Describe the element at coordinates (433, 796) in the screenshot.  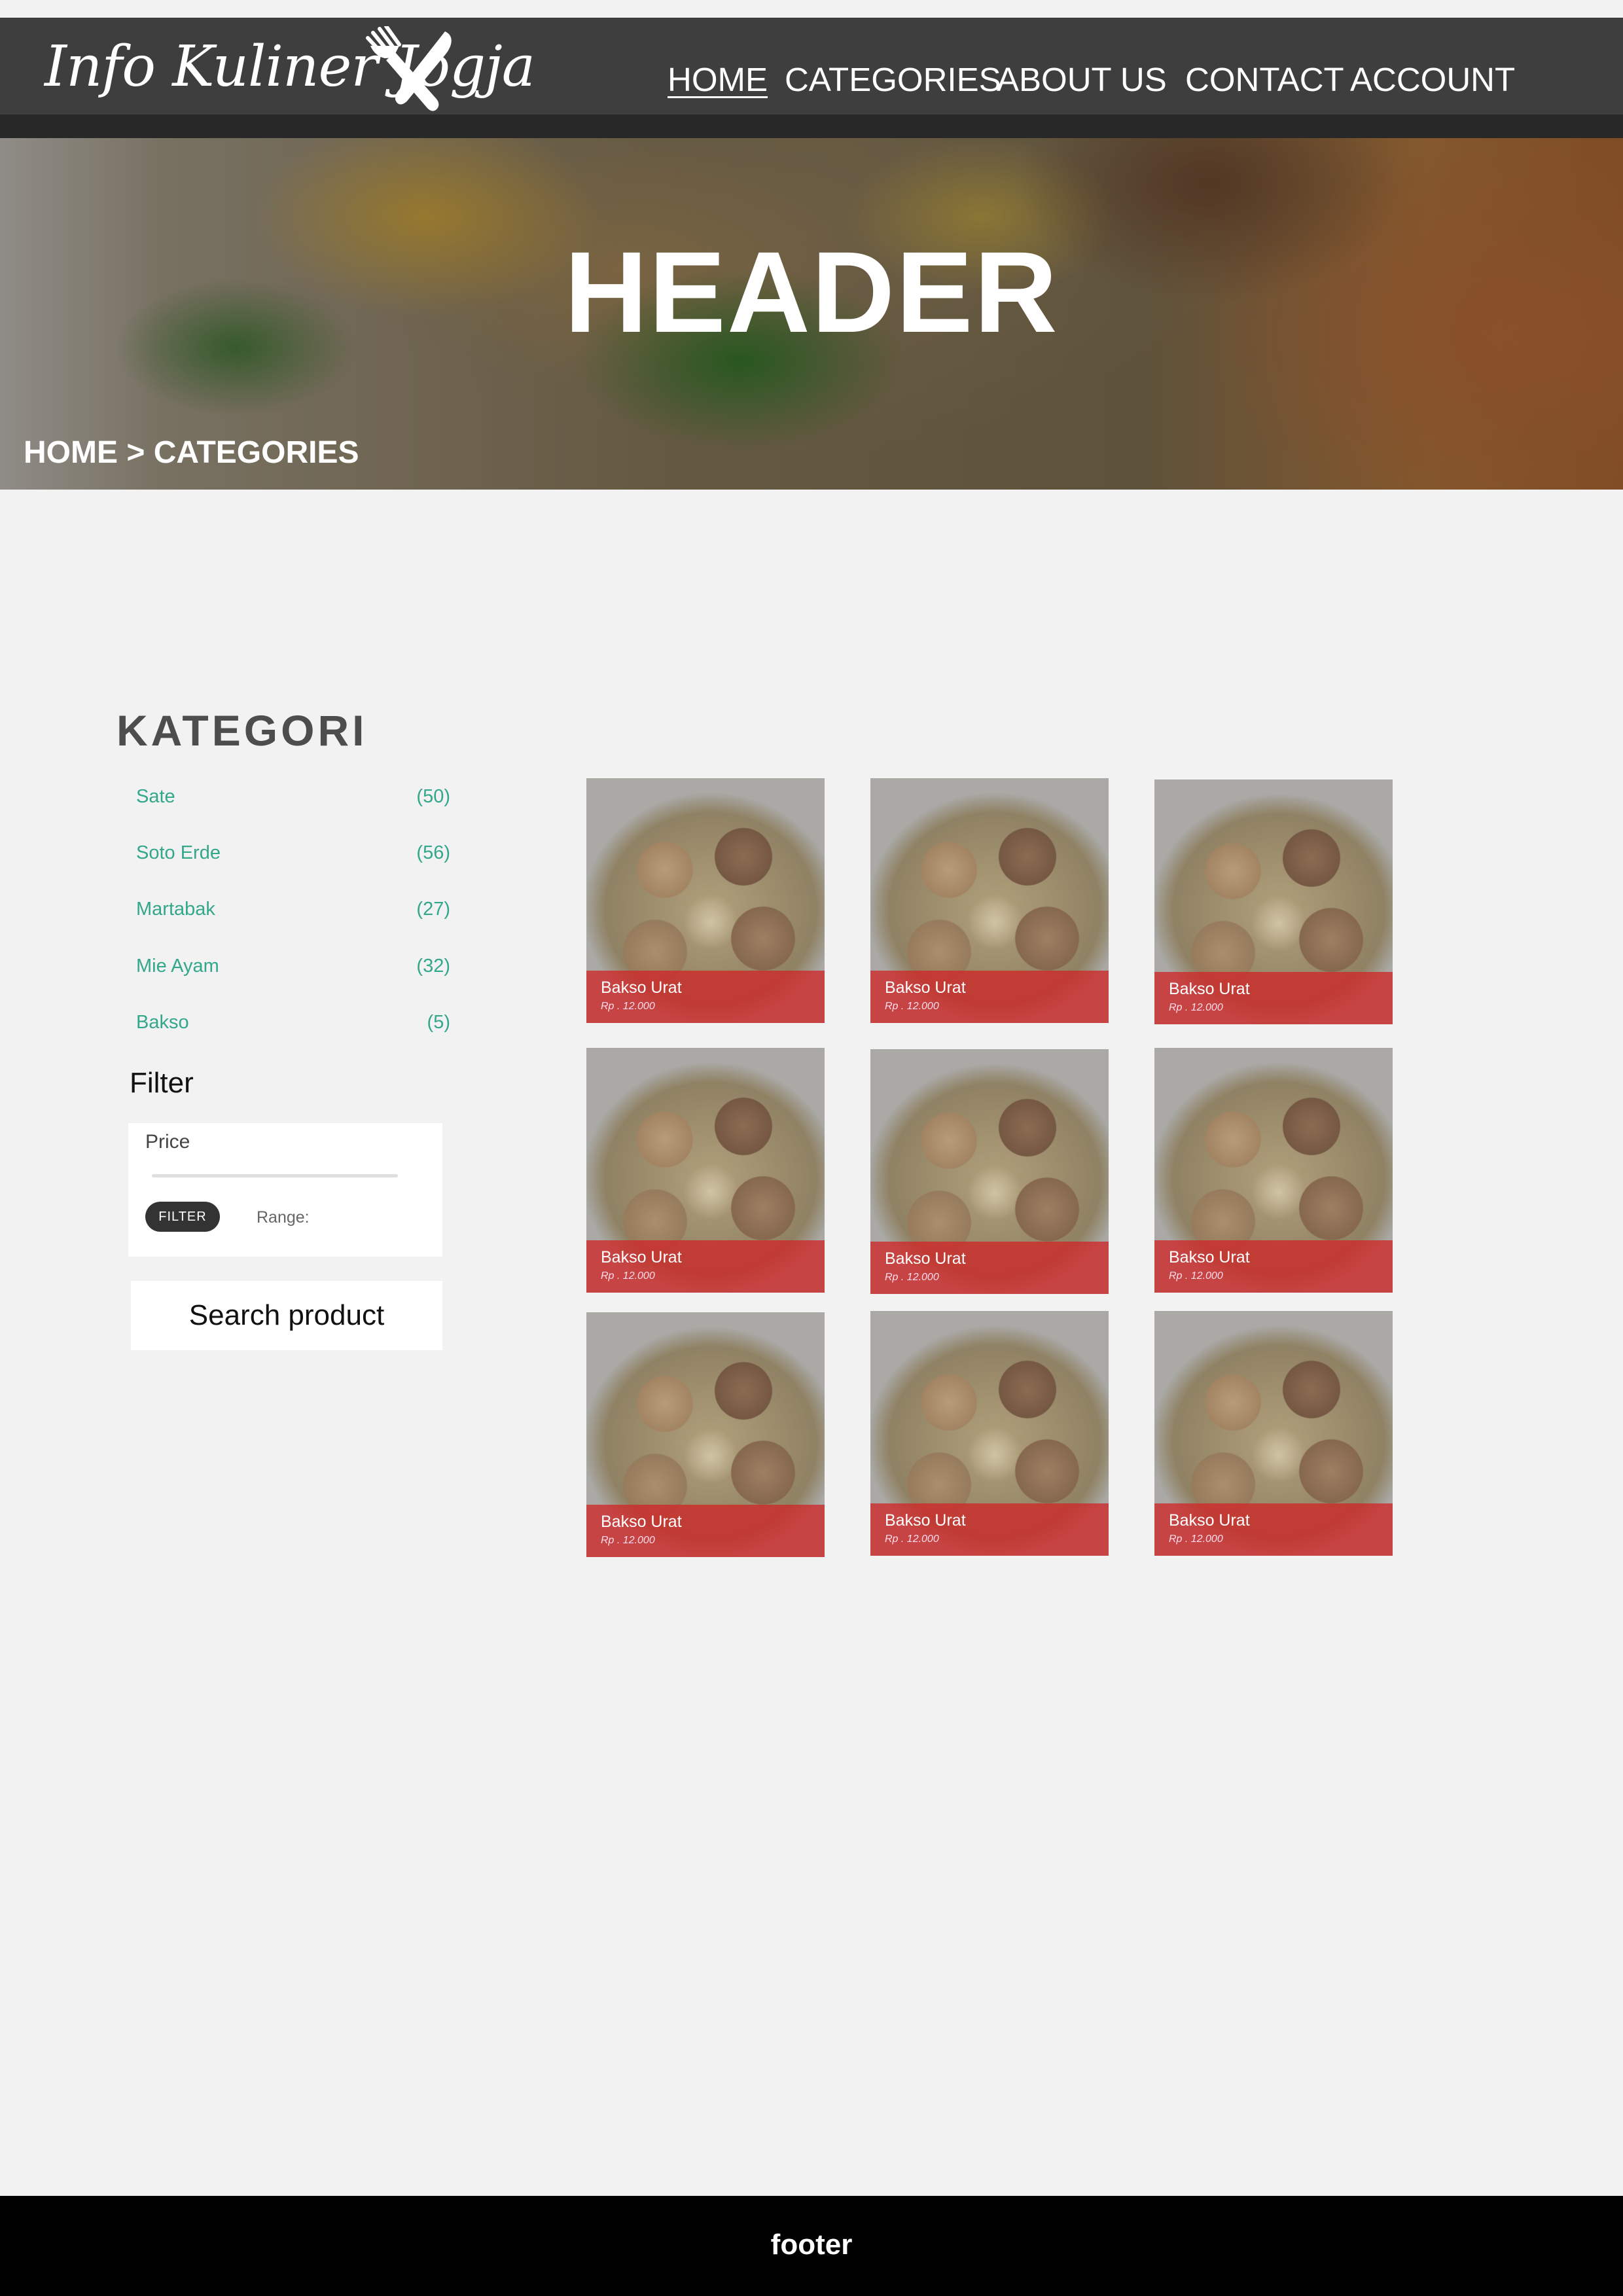
I see `category-count: (50)` at that location.